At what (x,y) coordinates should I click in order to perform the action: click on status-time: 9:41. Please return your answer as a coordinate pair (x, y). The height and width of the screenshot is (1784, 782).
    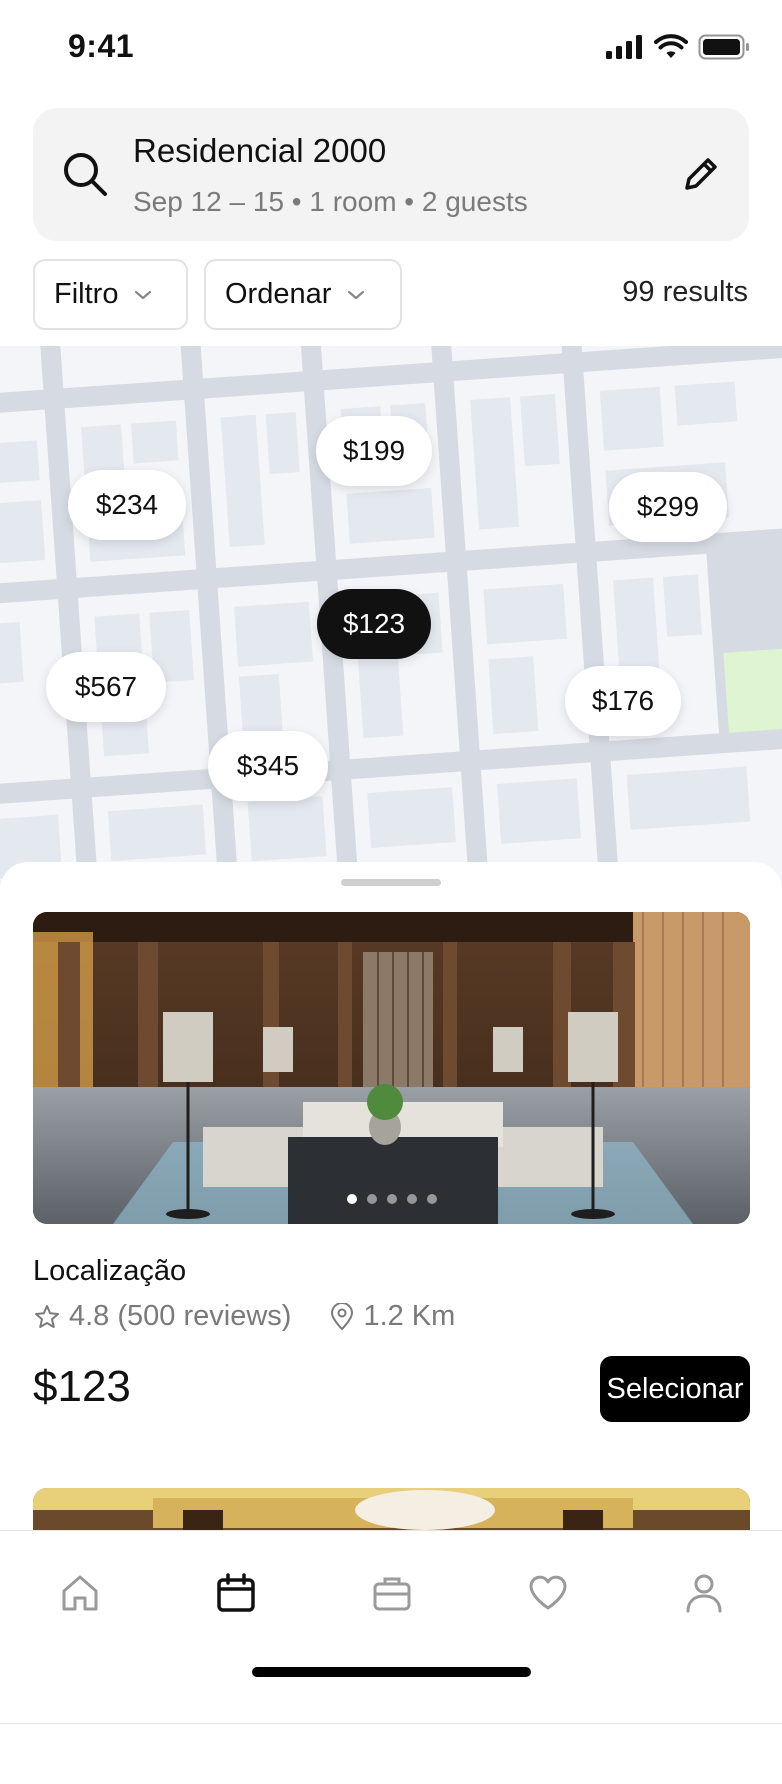
    Looking at the image, I should click on (101, 46).